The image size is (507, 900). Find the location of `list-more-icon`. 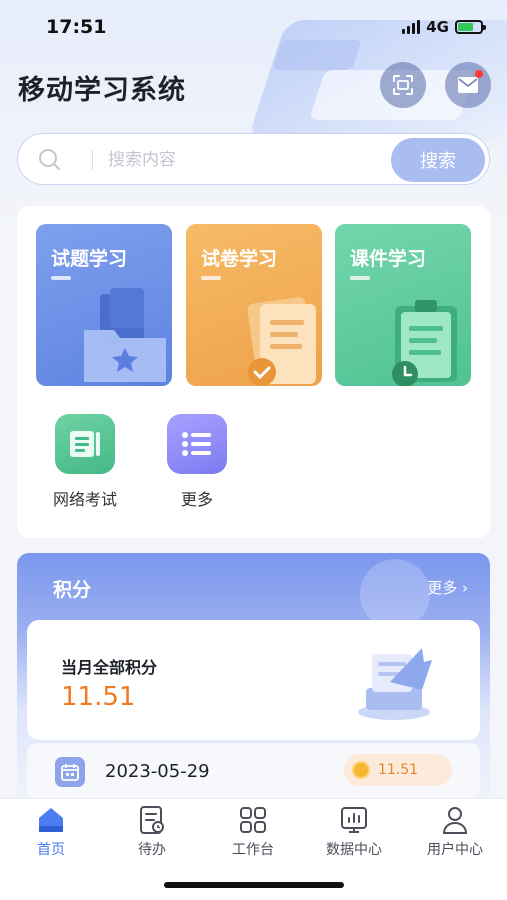

list-more-icon is located at coordinates (197, 444).